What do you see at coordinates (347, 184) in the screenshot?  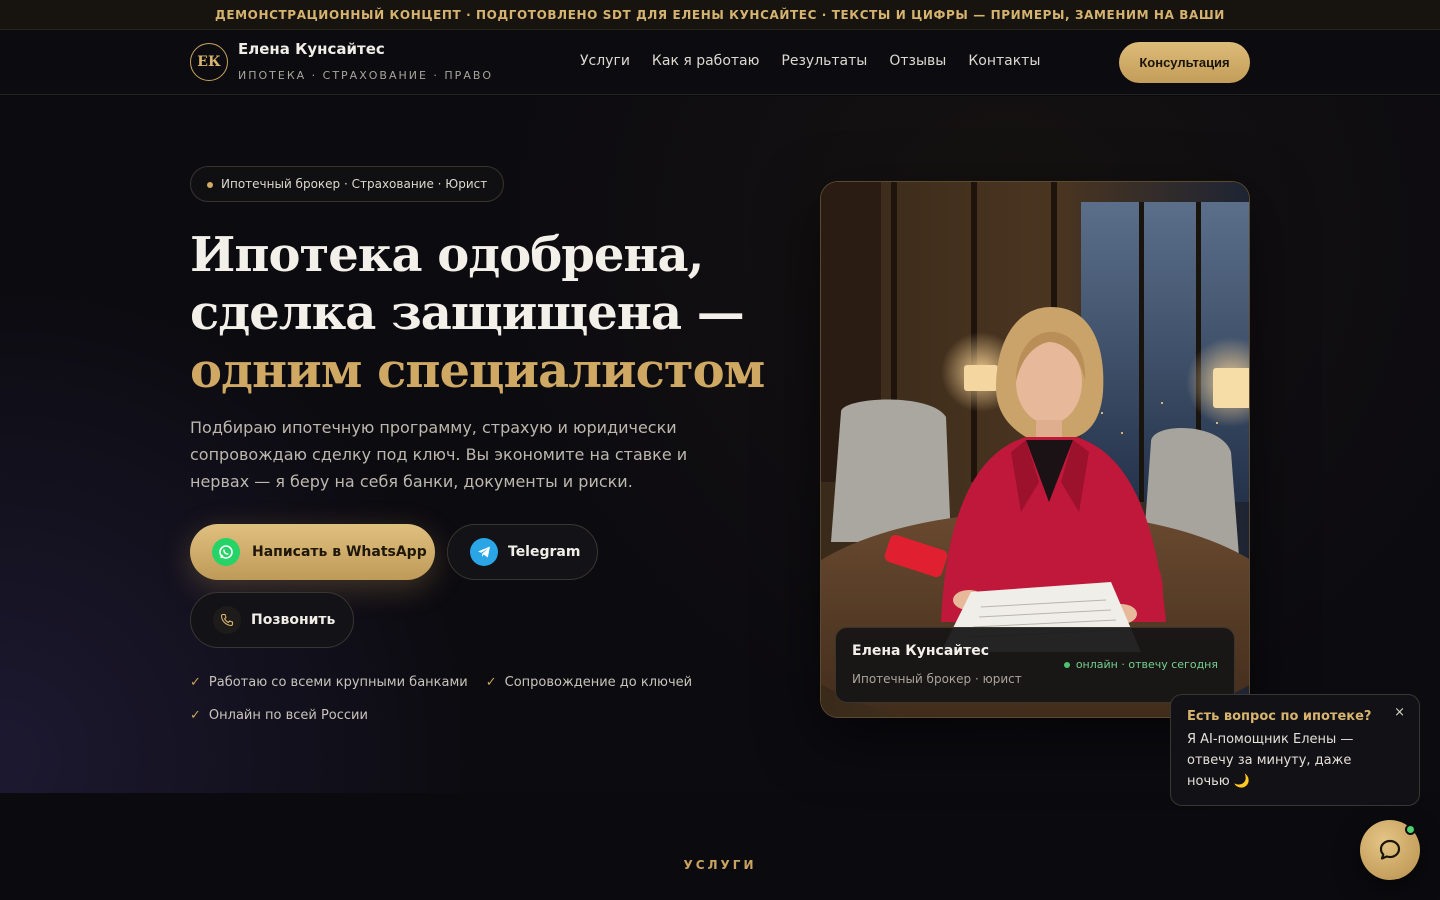 I see `specialty-badge: Ипотечный брокер · Страхование · Юрист` at bounding box center [347, 184].